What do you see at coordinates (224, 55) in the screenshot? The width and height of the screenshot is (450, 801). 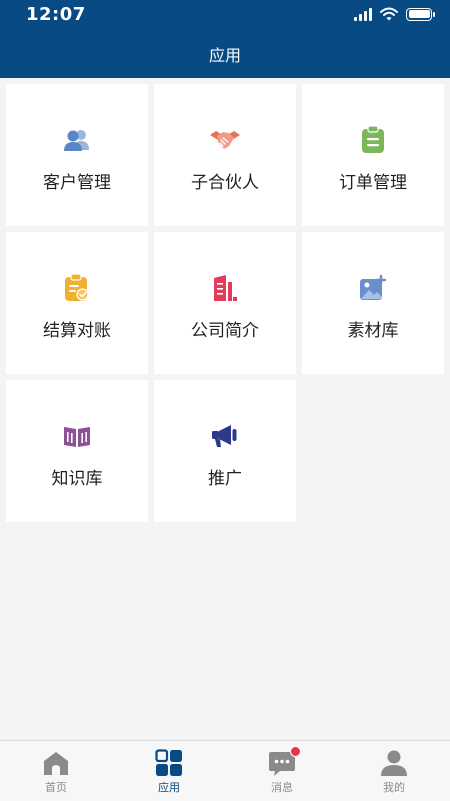 I see `page-title: 应用` at bounding box center [224, 55].